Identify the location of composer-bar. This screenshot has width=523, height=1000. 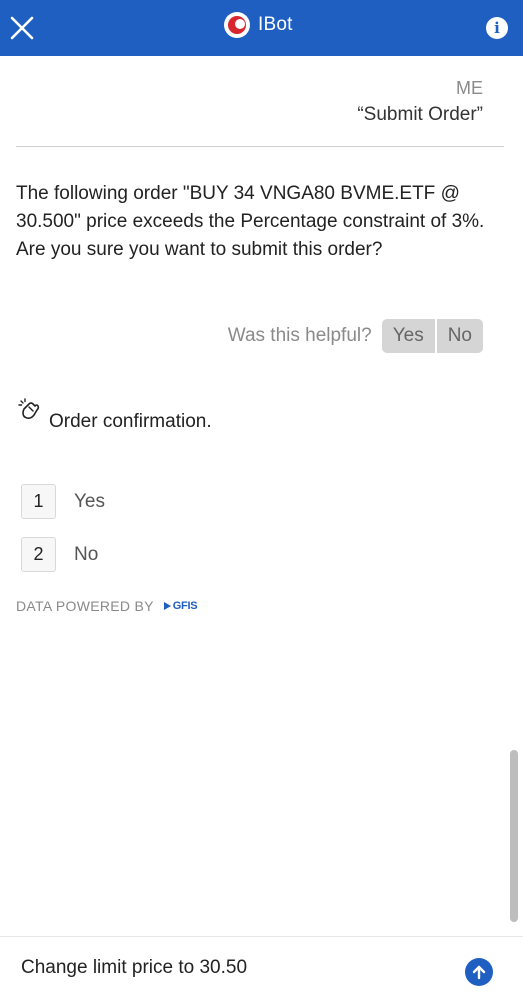
(261, 968).